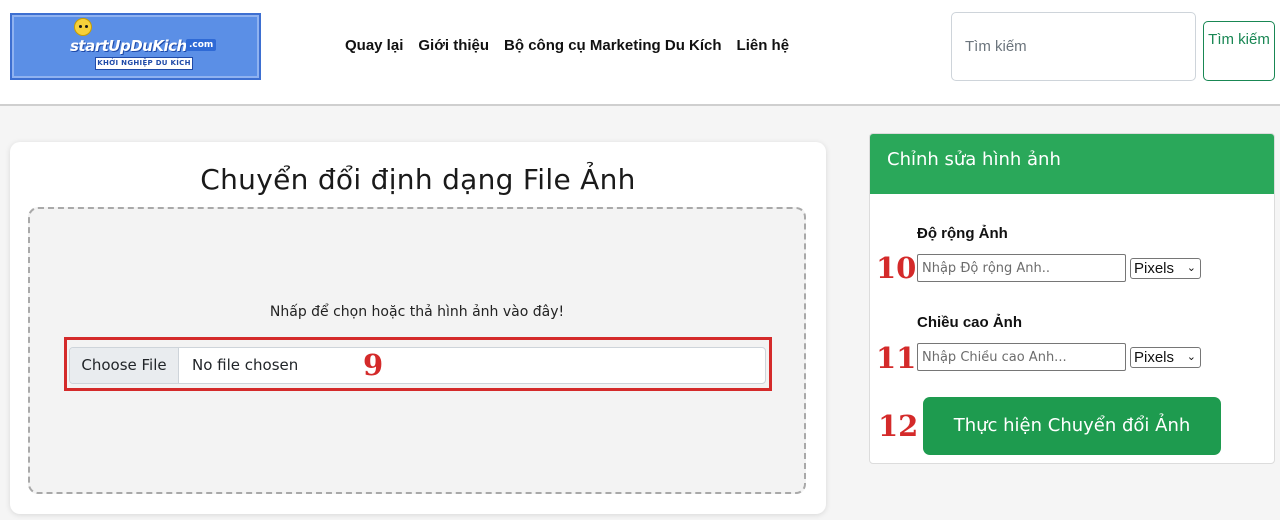 The height and width of the screenshot is (520, 1280). Describe the element at coordinates (144, 63) in the screenshot. I see `logo-tagline: KHỞI NGHIỆP DU KÍCH` at that location.